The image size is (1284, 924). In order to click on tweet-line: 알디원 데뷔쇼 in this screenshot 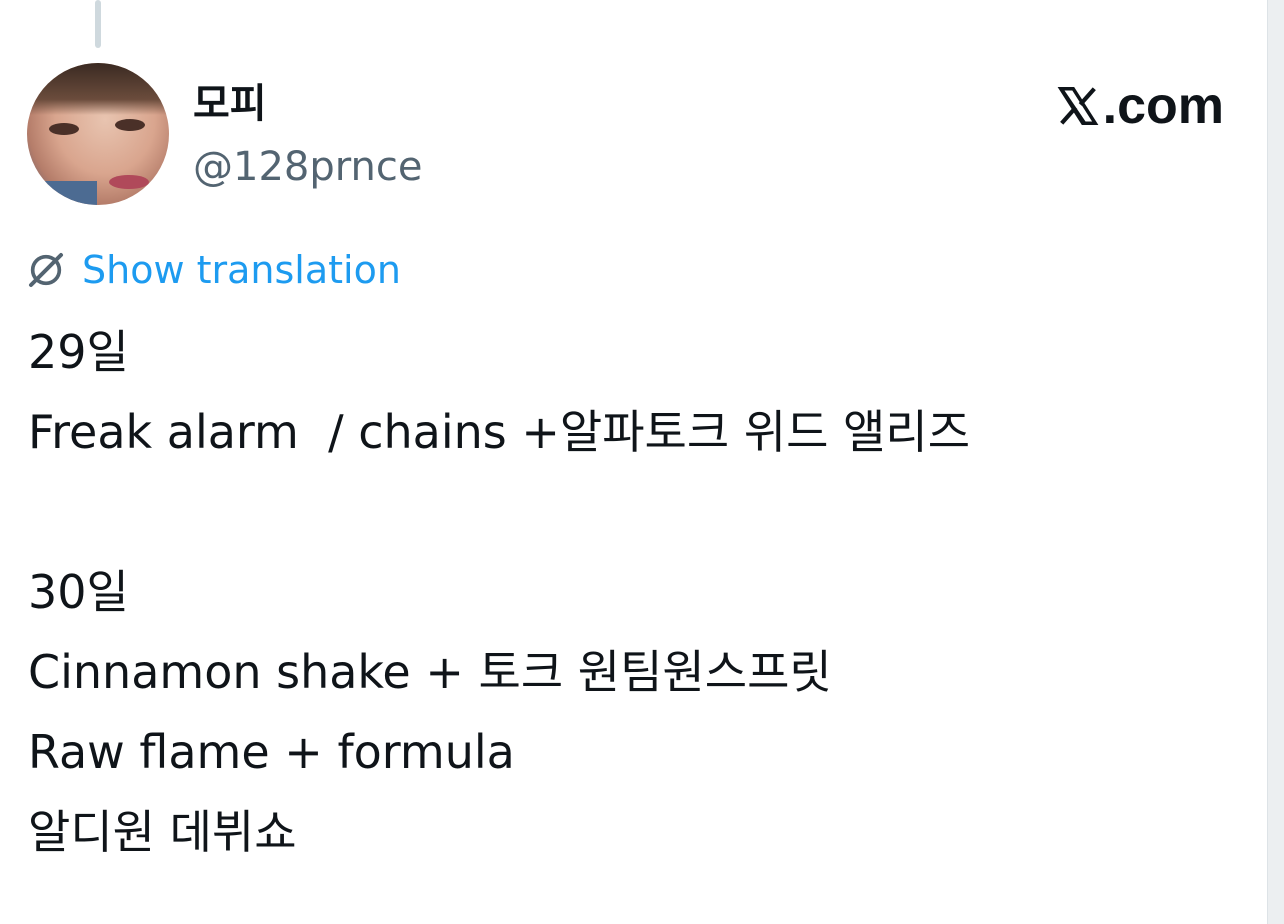, I will do `click(162, 832)`.